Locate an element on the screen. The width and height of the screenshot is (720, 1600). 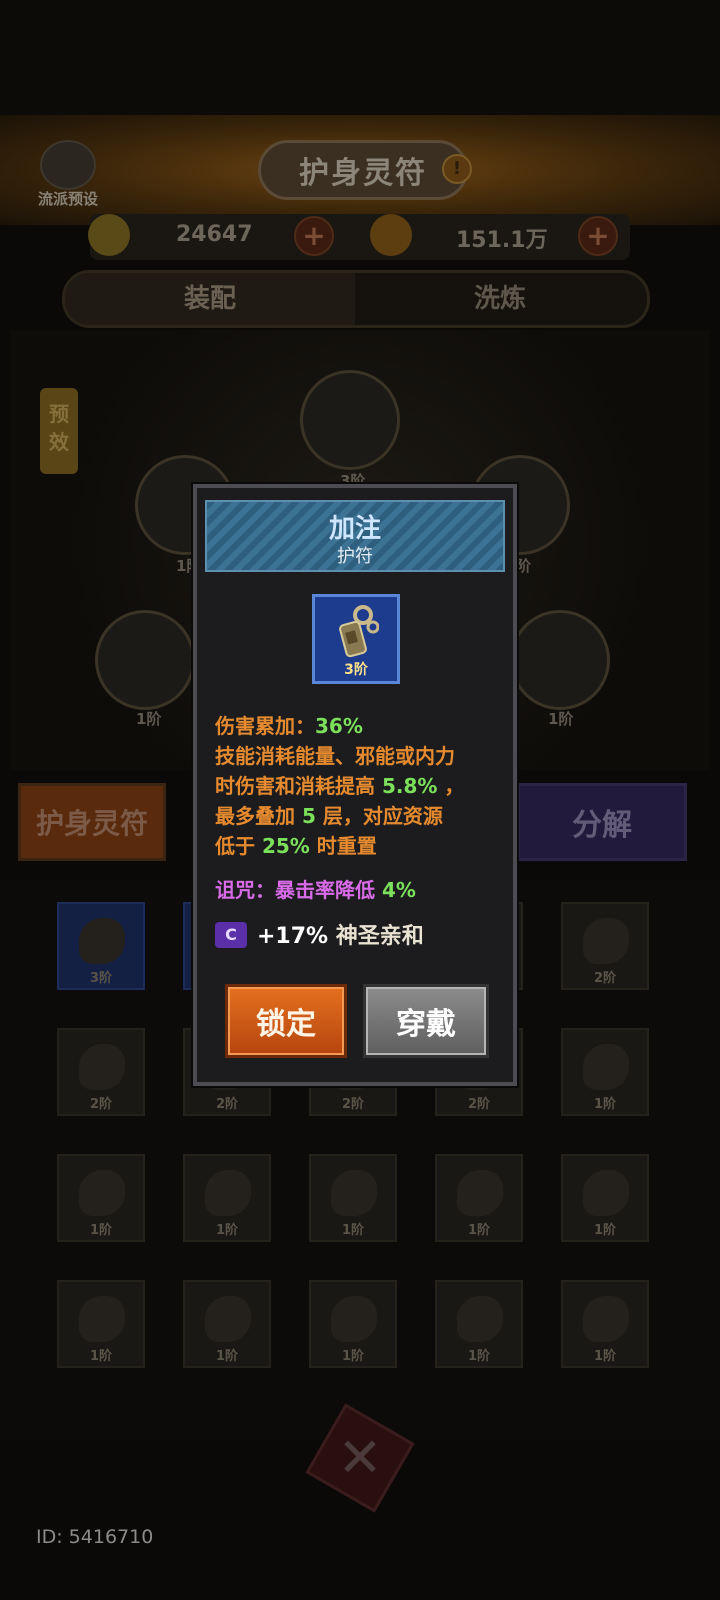
modal-title: 加注 is located at coordinates (354, 529).